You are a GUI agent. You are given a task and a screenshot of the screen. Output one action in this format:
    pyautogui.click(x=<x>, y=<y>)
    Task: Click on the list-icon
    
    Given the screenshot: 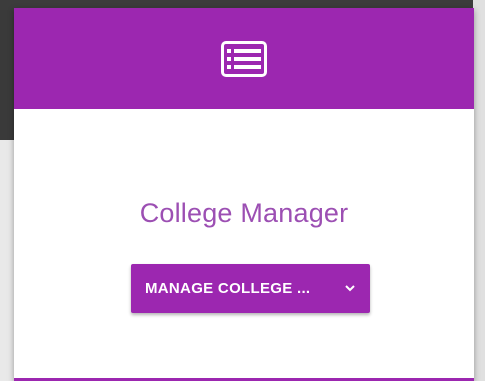 What is the action you would take?
    pyautogui.click(x=244, y=59)
    